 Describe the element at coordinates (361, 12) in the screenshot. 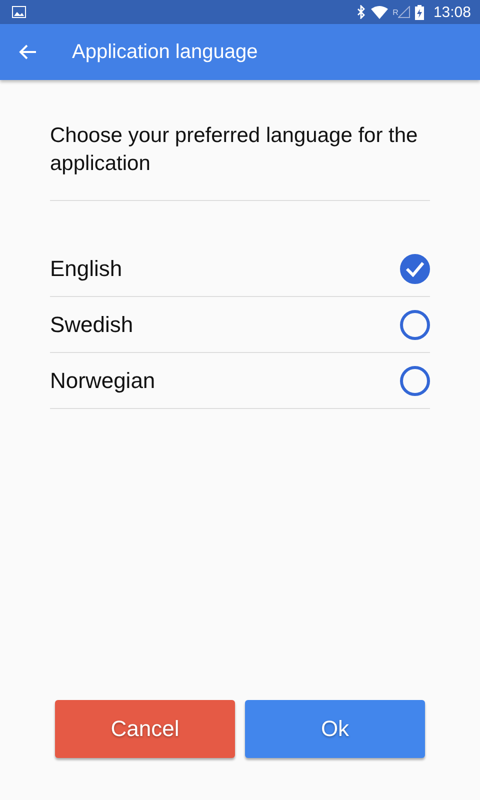

I see `bluetooth-icon` at that location.